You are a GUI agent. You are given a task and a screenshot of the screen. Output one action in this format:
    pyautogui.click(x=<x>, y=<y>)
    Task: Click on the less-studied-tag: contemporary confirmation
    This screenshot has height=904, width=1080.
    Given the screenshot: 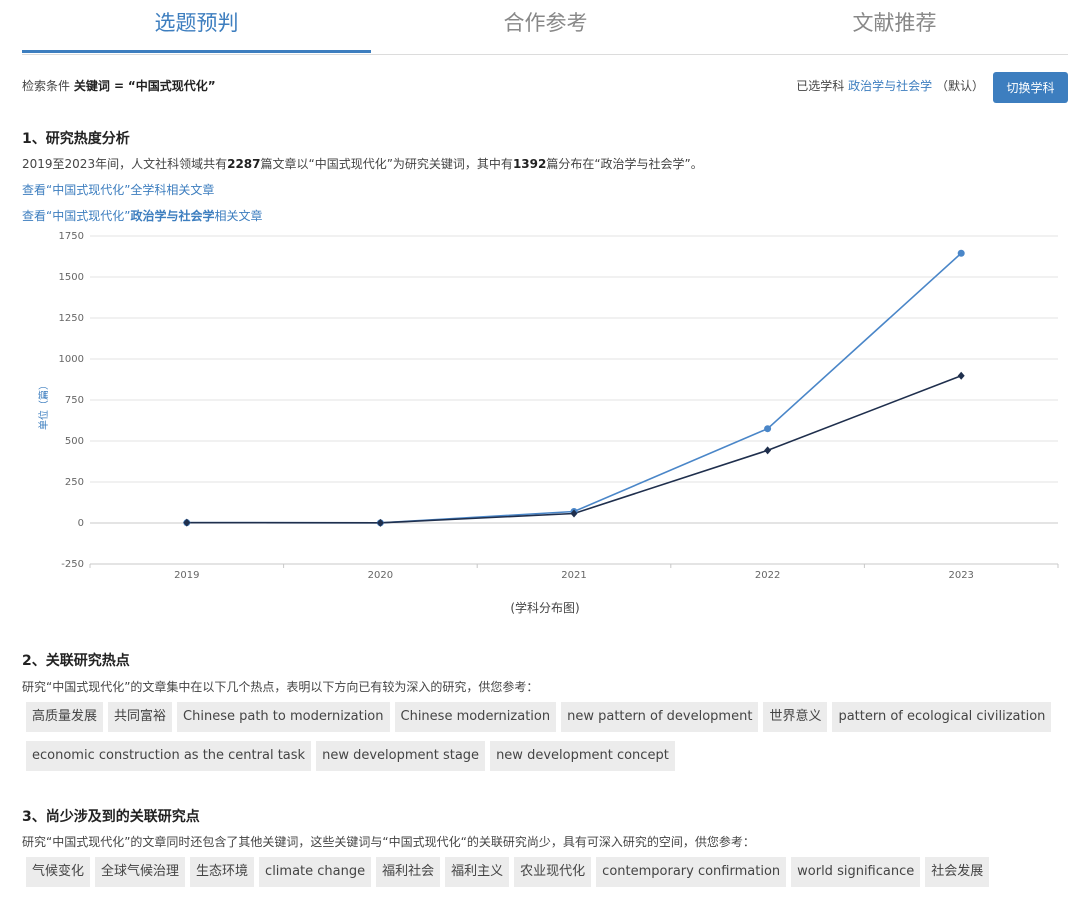 What is the action you would take?
    pyautogui.click(x=691, y=872)
    